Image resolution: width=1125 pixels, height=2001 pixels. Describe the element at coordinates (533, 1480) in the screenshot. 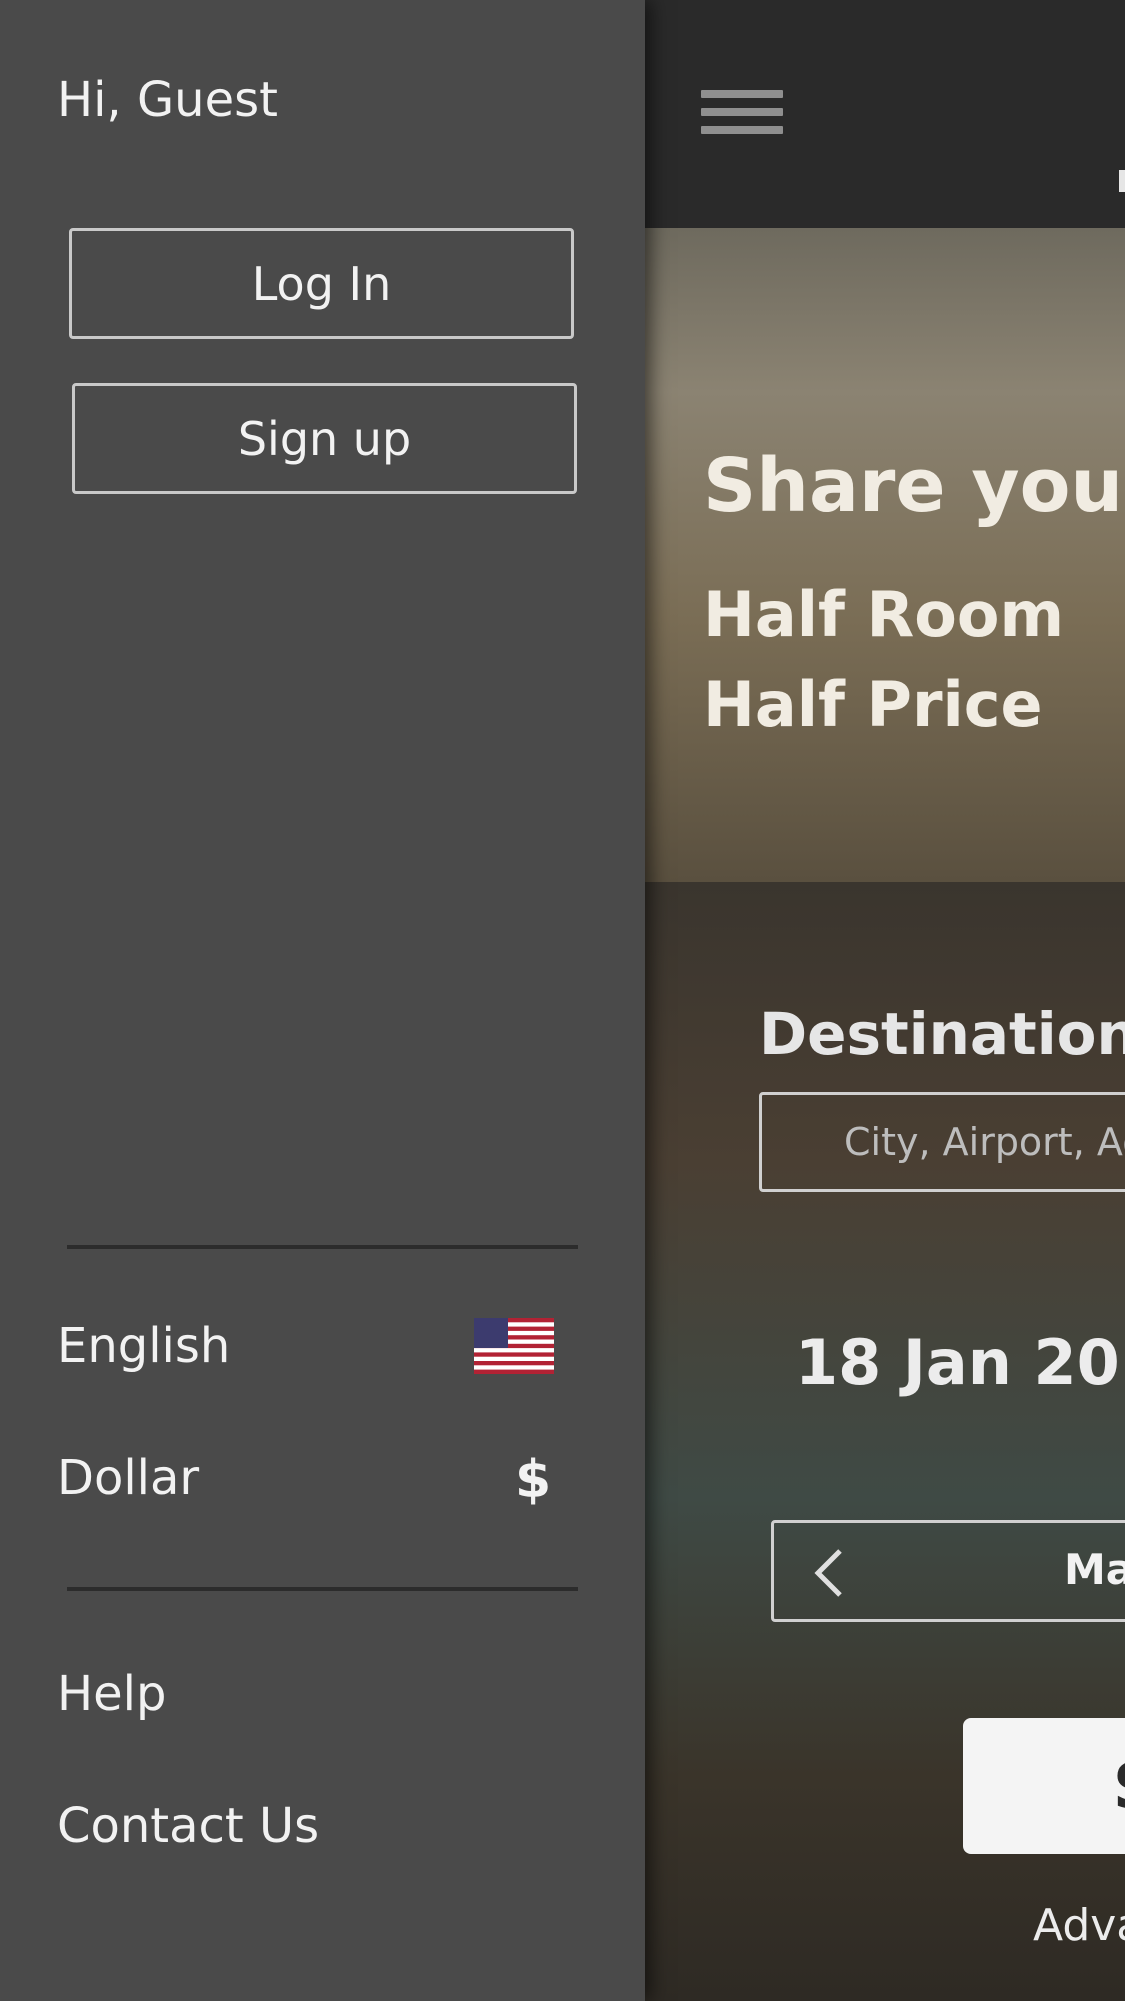

I see `currency-symbol: $` at that location.